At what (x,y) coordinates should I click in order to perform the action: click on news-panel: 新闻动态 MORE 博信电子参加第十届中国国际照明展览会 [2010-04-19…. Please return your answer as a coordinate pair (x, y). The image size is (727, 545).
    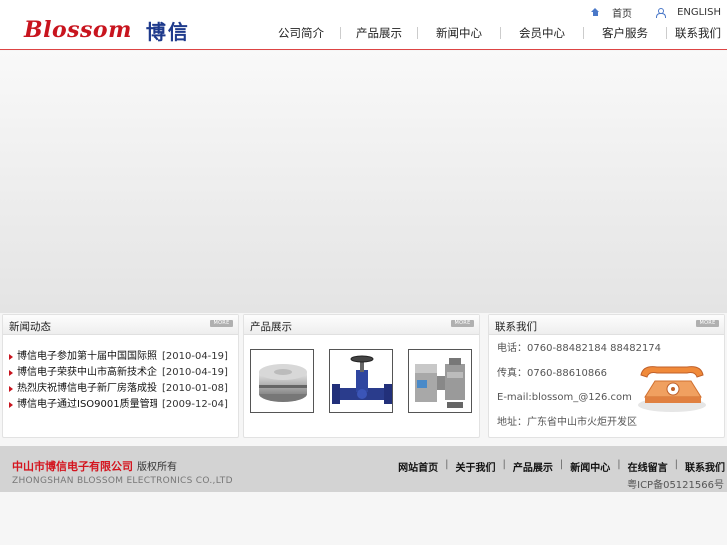
    Looking at the image, I should click on (120, 376).